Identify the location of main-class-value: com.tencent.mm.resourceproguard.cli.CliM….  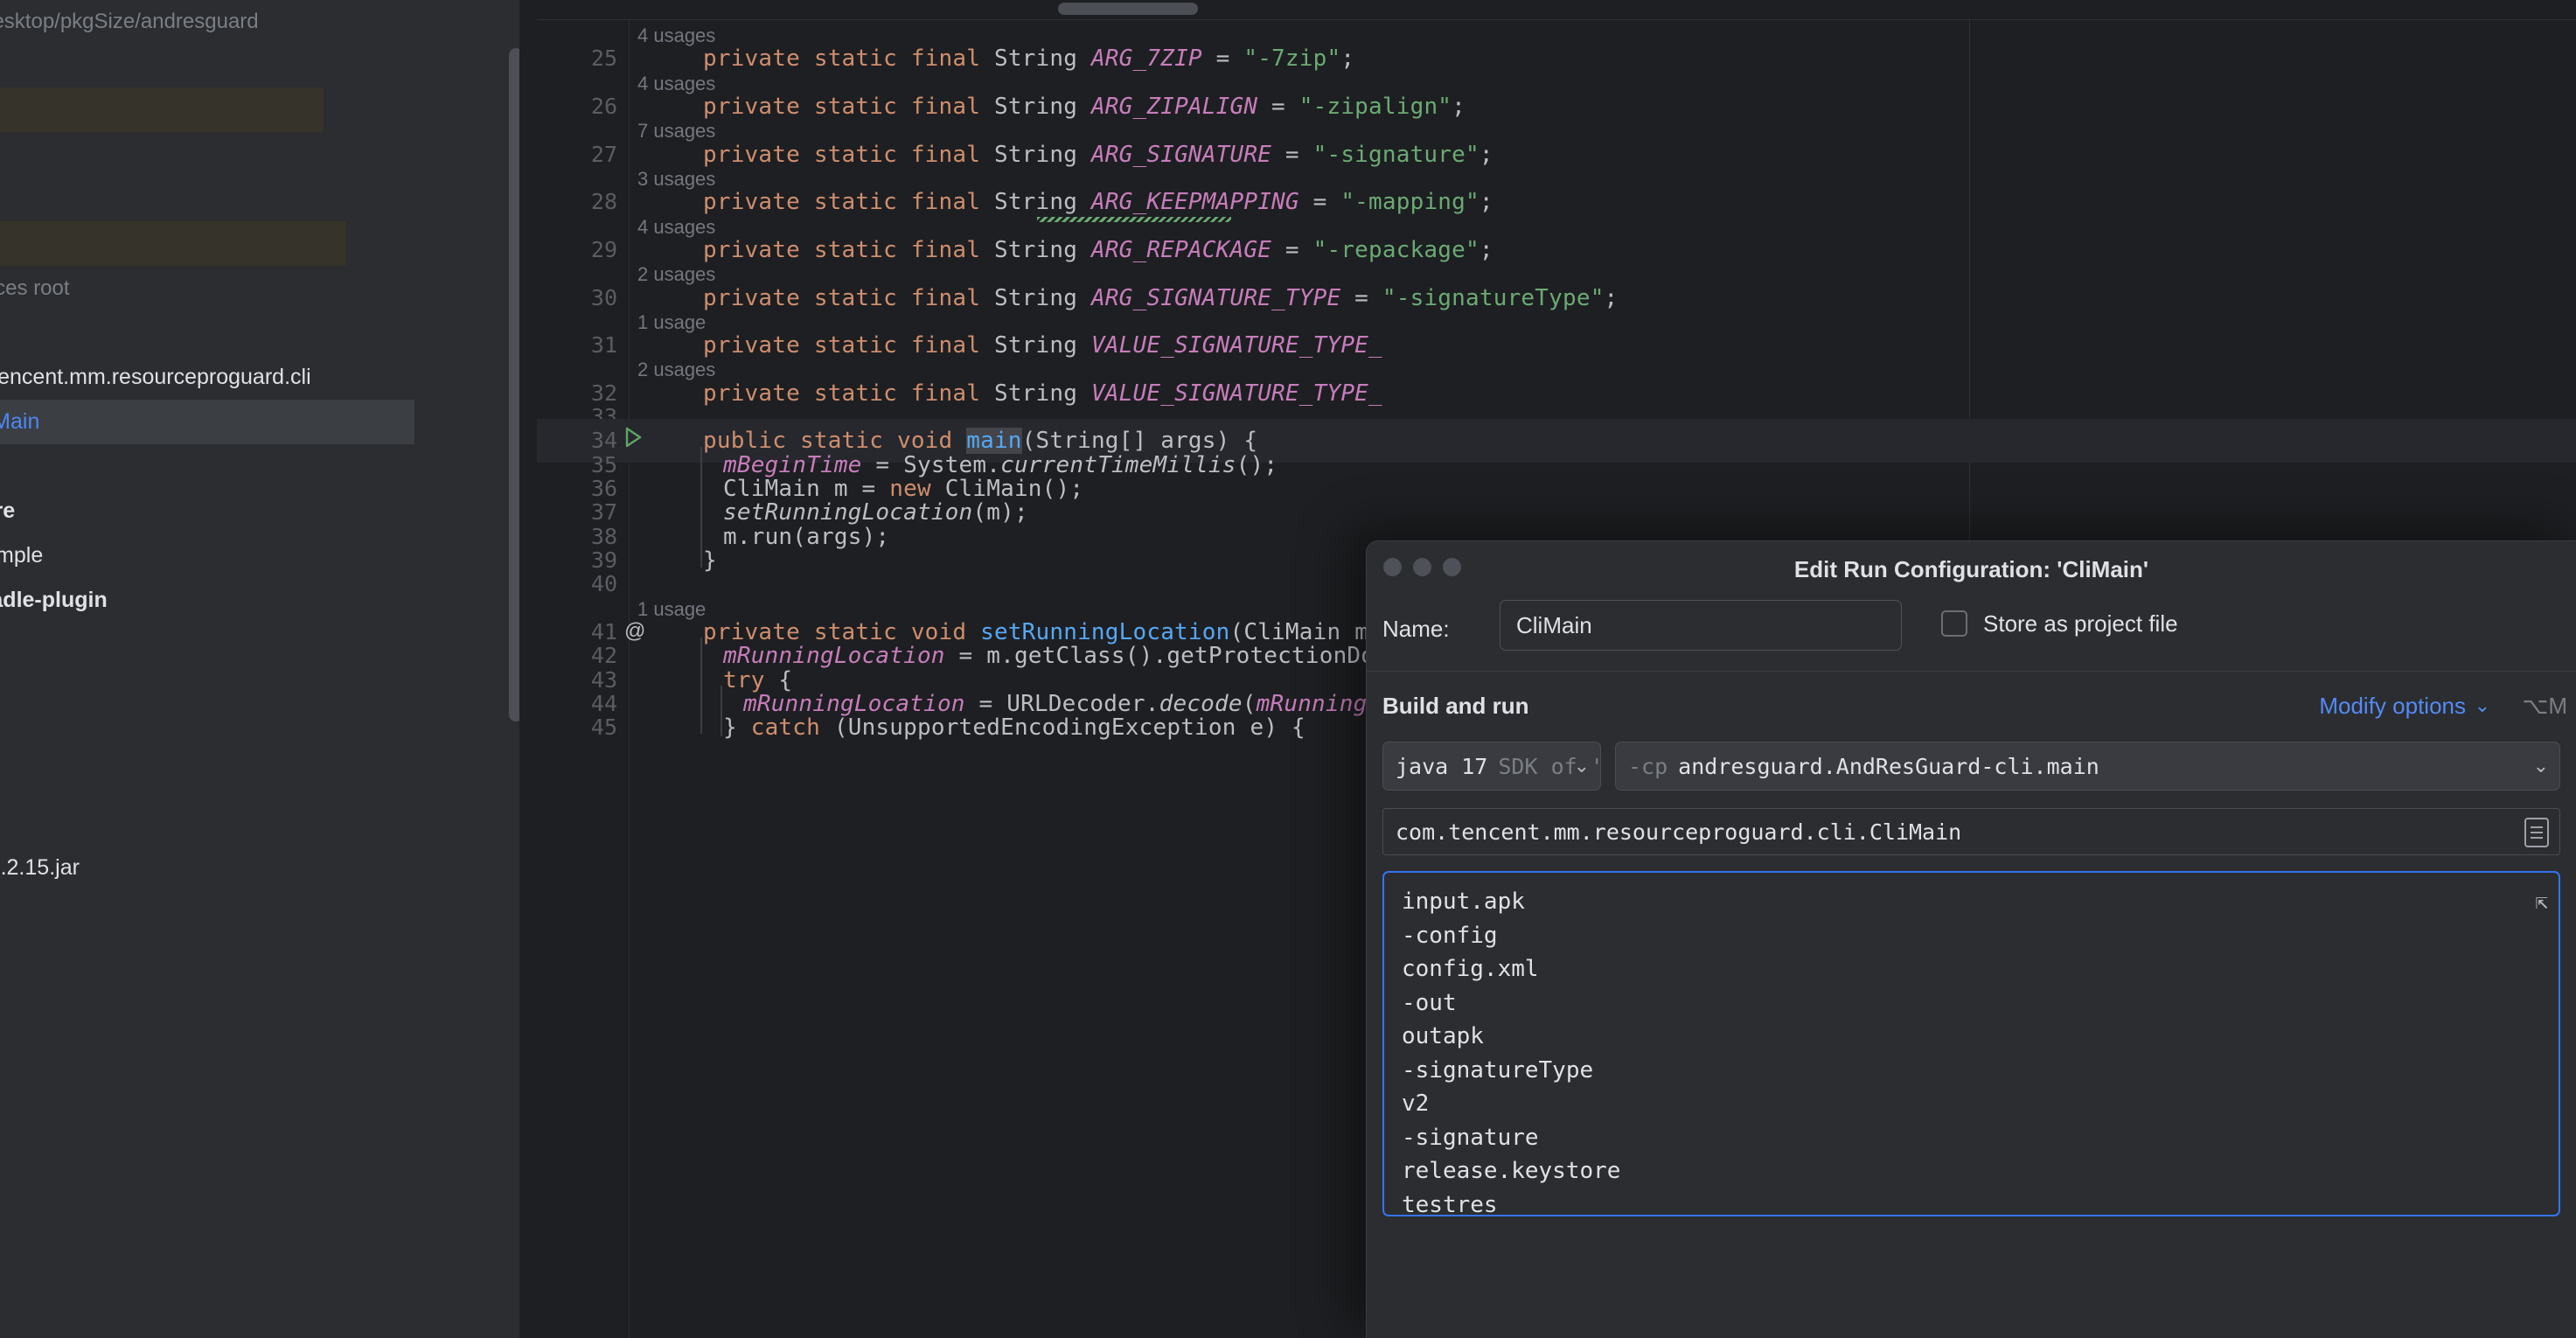
(1679, 832).